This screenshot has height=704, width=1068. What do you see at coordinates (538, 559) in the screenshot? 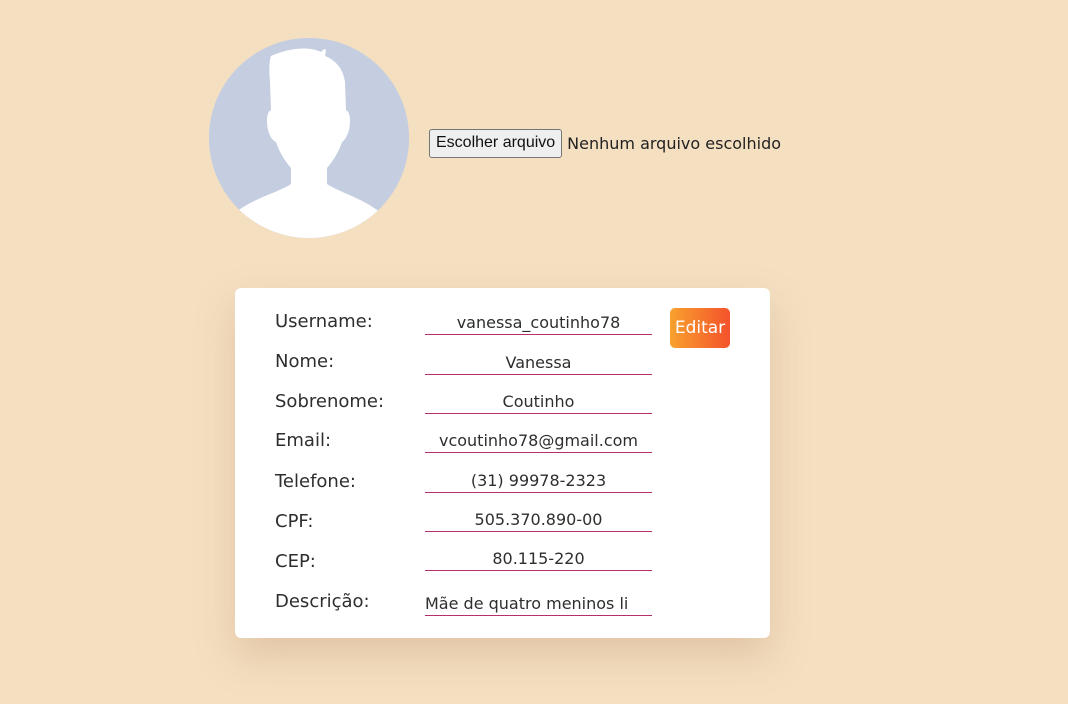
I see `cep-field` at bounding box center [538, 559].